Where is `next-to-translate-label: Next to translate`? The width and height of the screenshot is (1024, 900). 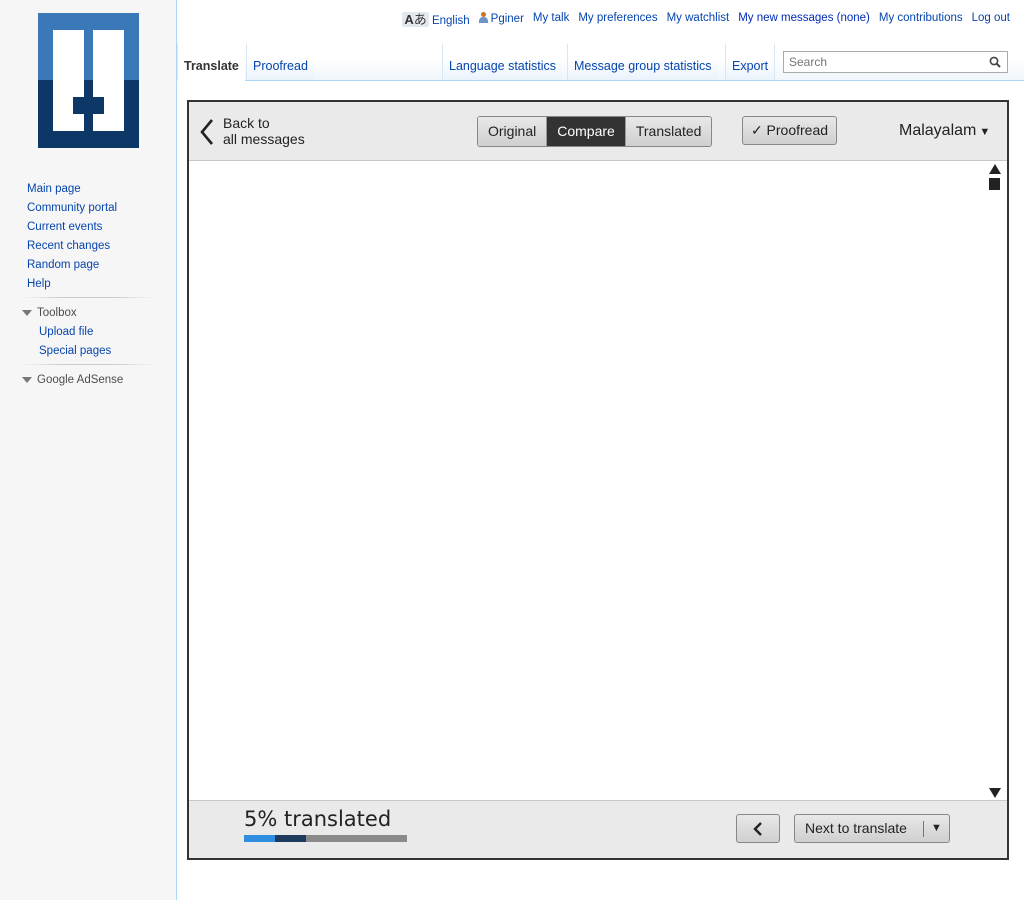 next-to-translate-label: Next to translate is located at coordinates (856, 828).